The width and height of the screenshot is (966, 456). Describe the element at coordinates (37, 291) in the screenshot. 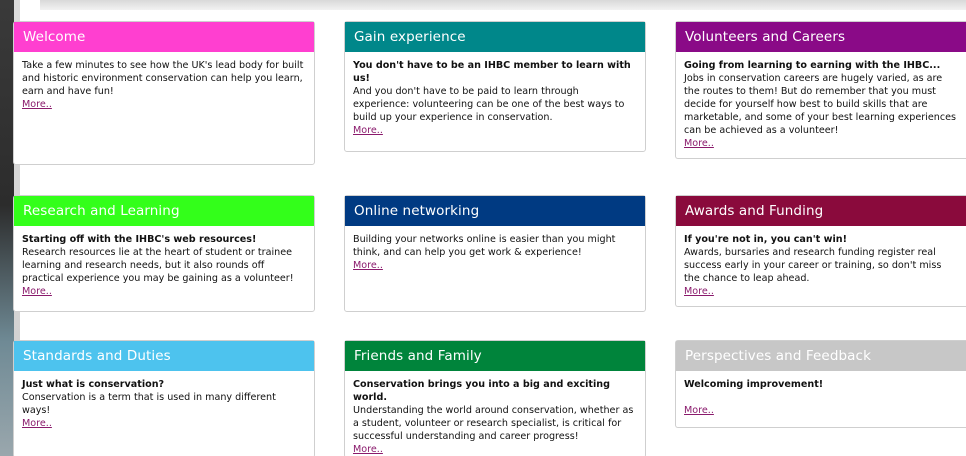

I see `more-link-research-learning: More..` at that location.